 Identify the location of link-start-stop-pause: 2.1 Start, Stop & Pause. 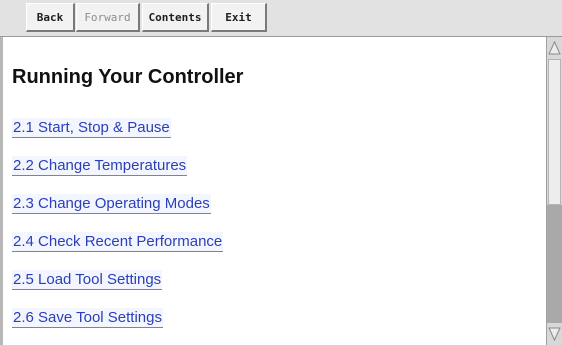
(91, 128).